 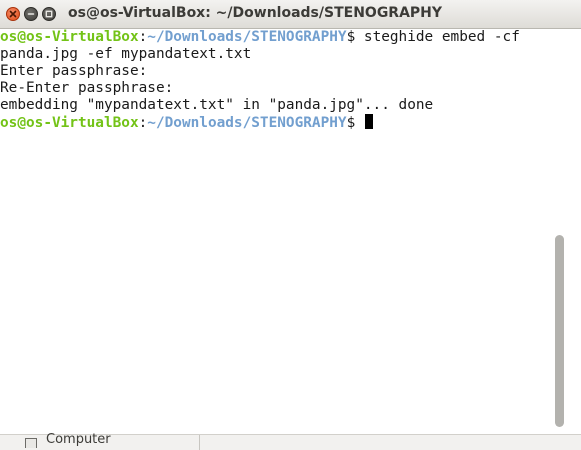 I want to click on maximize-icon, so click(x=49, y=14).